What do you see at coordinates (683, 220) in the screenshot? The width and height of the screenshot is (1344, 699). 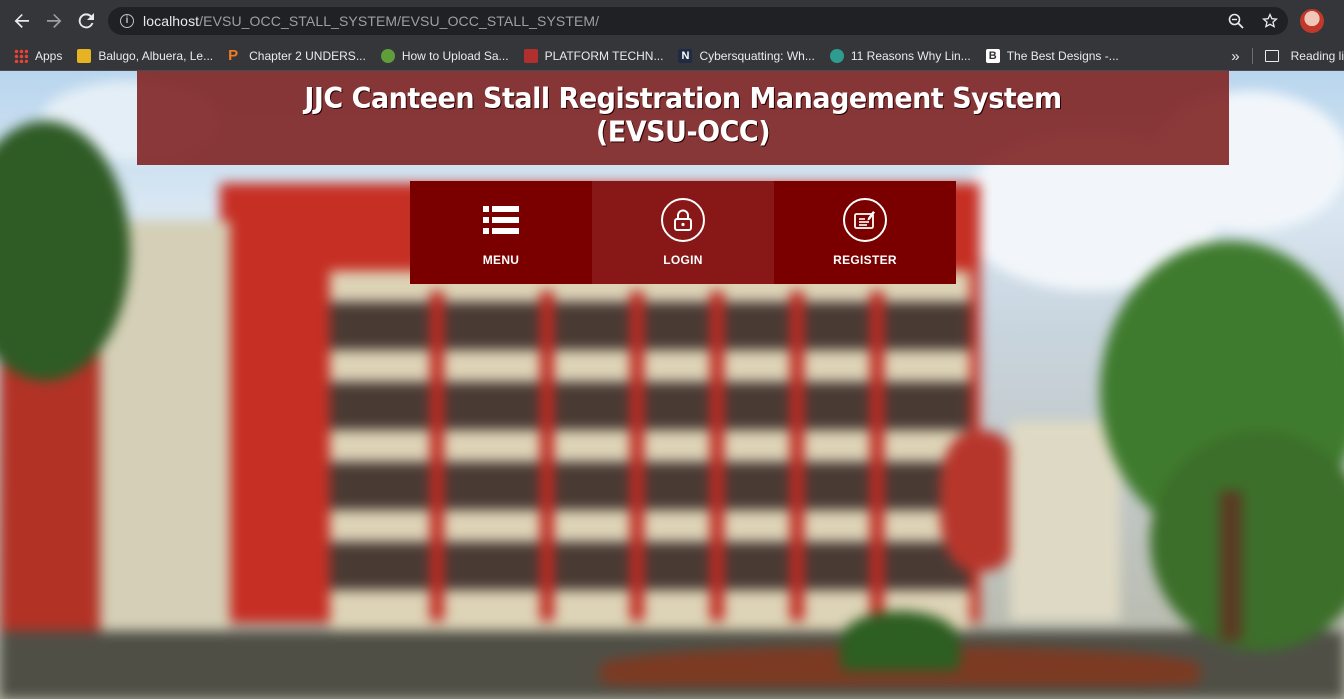 I see `lock-icon` at bounding box center [683, 220].